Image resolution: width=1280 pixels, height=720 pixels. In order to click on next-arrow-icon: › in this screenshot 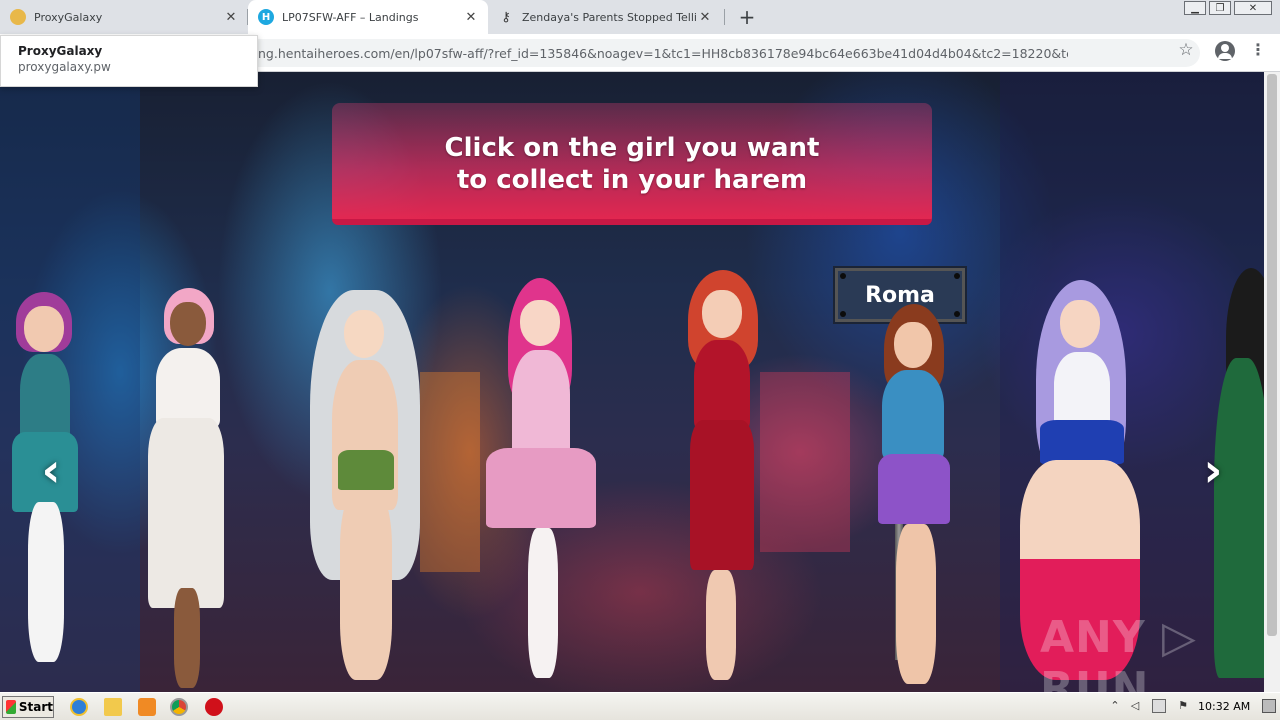, I will do `click(1213, 470)`.